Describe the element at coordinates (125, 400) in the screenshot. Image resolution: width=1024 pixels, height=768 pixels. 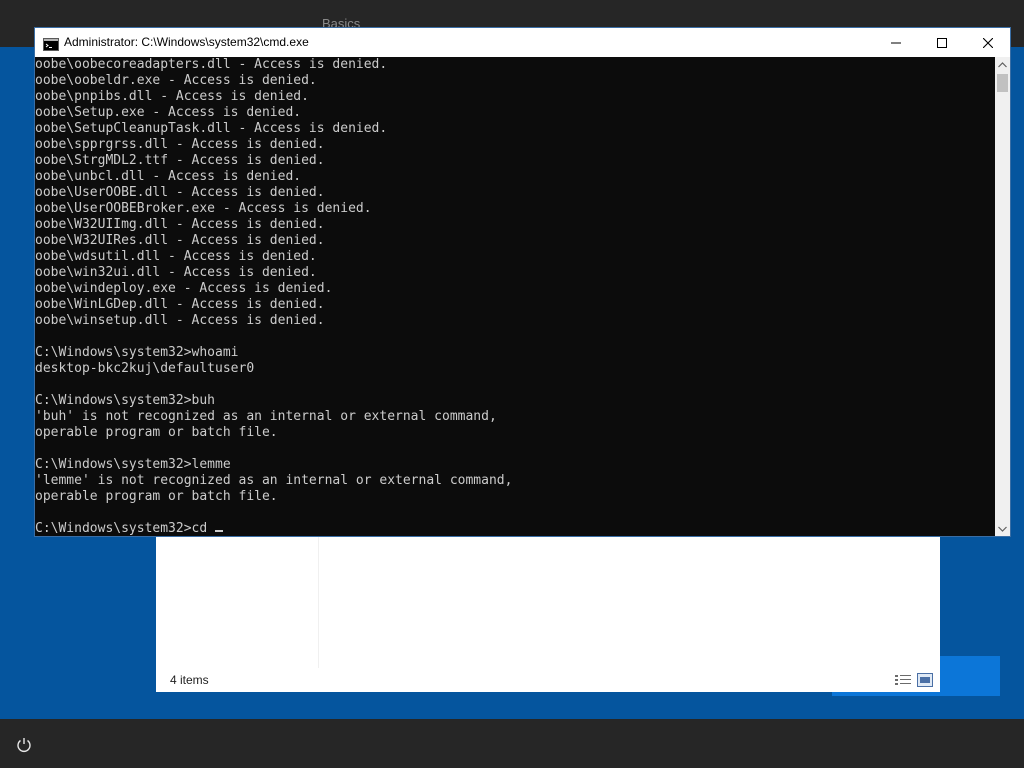
I see `console-line: C:\Windows\system32>buh` at that location.